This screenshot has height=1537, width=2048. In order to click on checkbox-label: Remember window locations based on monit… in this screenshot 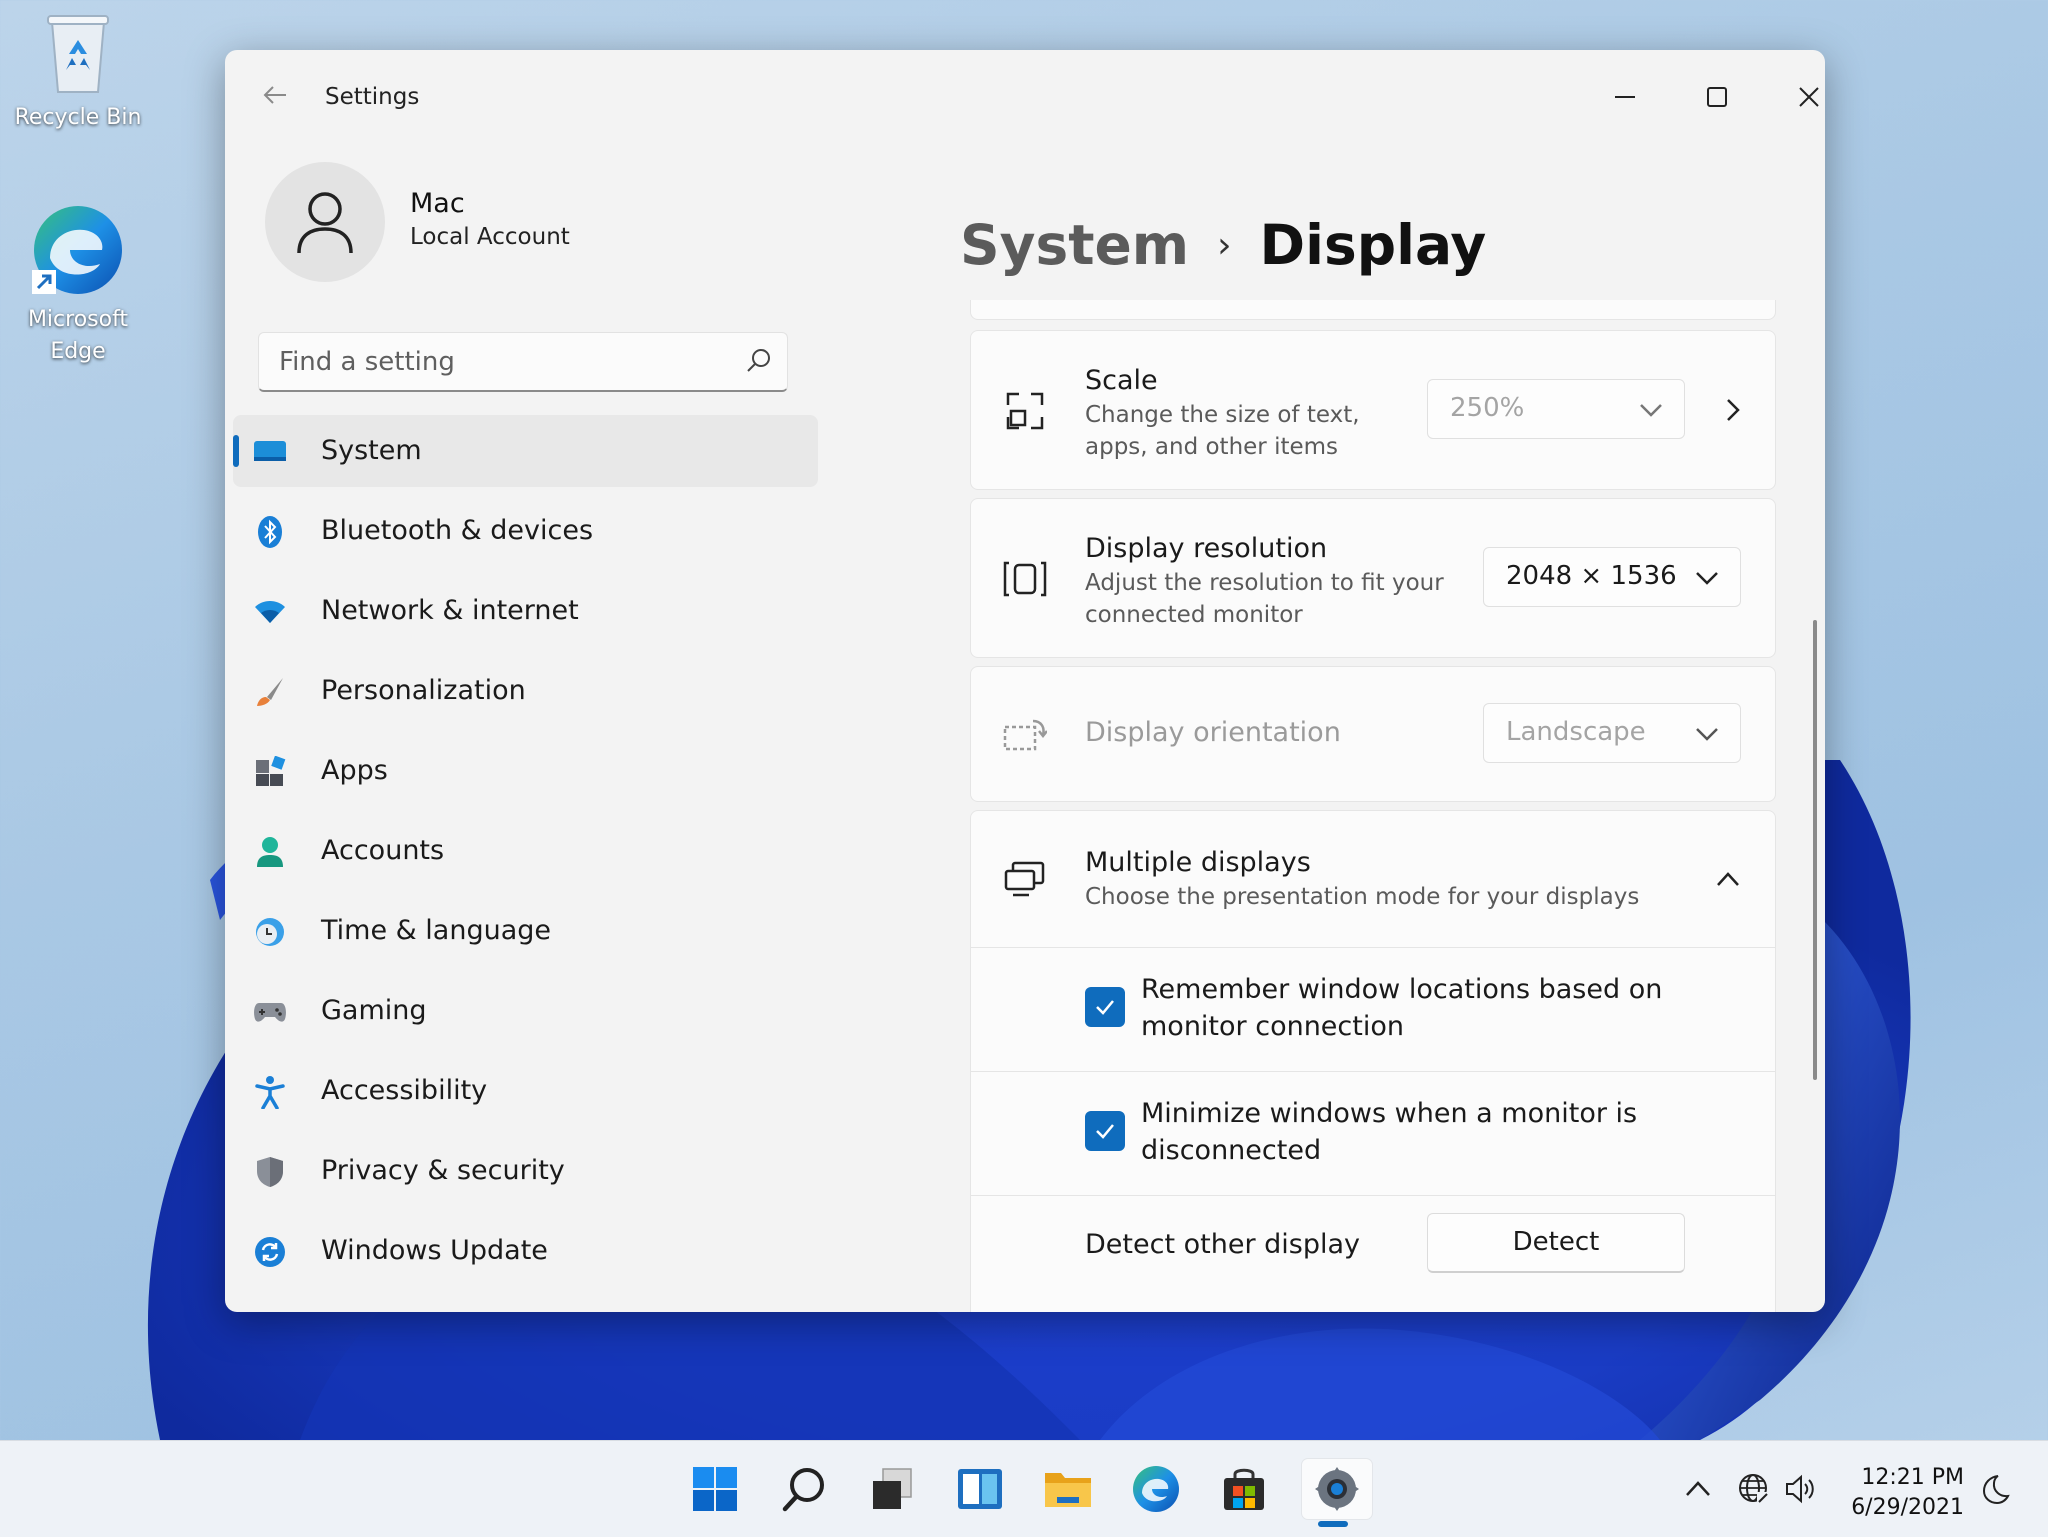, I will do `click(1402, 1008)`.